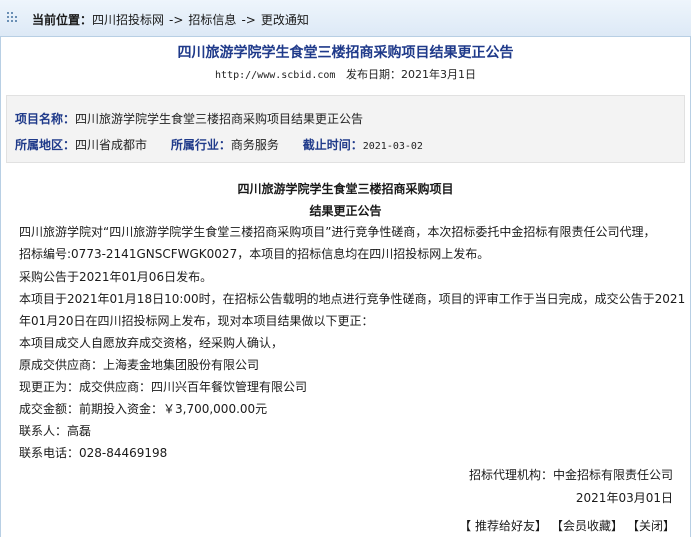  Describe the element at coordinates (139, 365) in the screenshot. I see `notice-line: 原成交供应商：上海麦金地集团股份有限公司` at that location.